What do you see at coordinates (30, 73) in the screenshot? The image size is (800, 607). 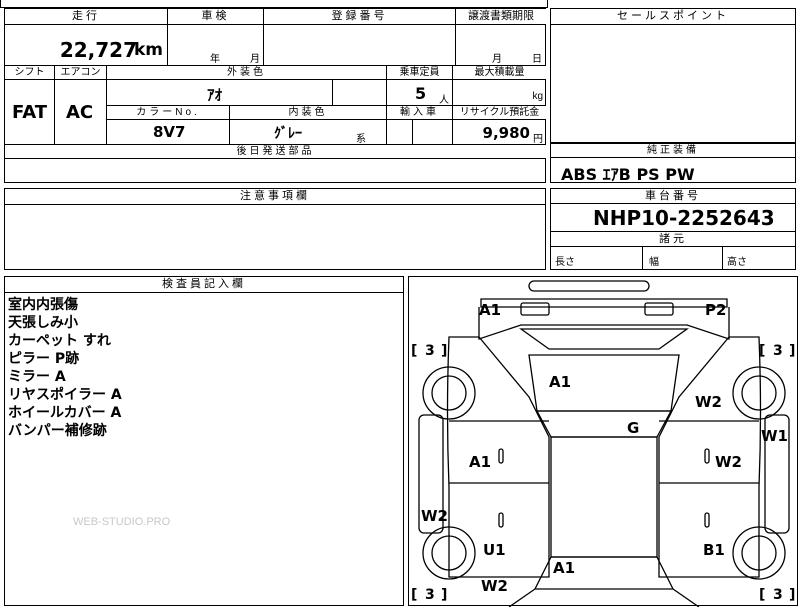 I see `shift-label: シフト` at bounding box center [30, 73].